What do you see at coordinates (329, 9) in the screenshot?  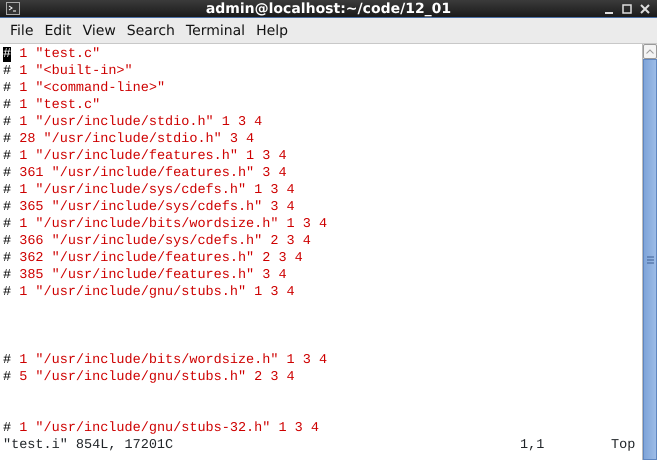 I see `window-title: admin@localhost:~/code/12_01` at bounding box center [329, 9].